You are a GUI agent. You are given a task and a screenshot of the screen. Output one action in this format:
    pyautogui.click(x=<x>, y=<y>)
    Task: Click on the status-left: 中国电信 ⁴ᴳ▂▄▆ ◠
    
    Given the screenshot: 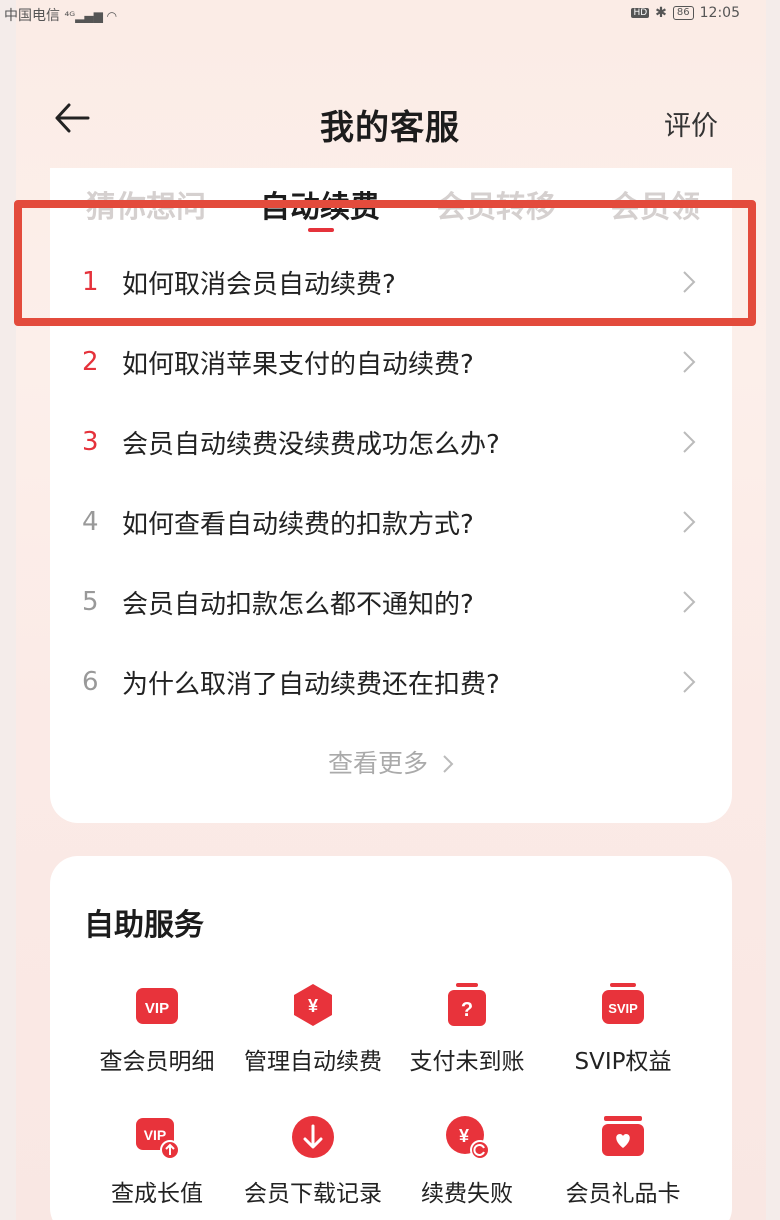 What is the action you would take?
    pyautogui.click(x=60, y=15)
    